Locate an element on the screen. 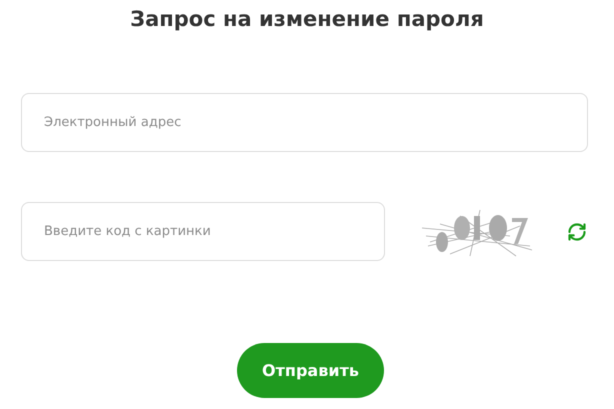 This screenshot has width=614, height=409. email-field: Электронный адрес is located at coordinates (304, 122).